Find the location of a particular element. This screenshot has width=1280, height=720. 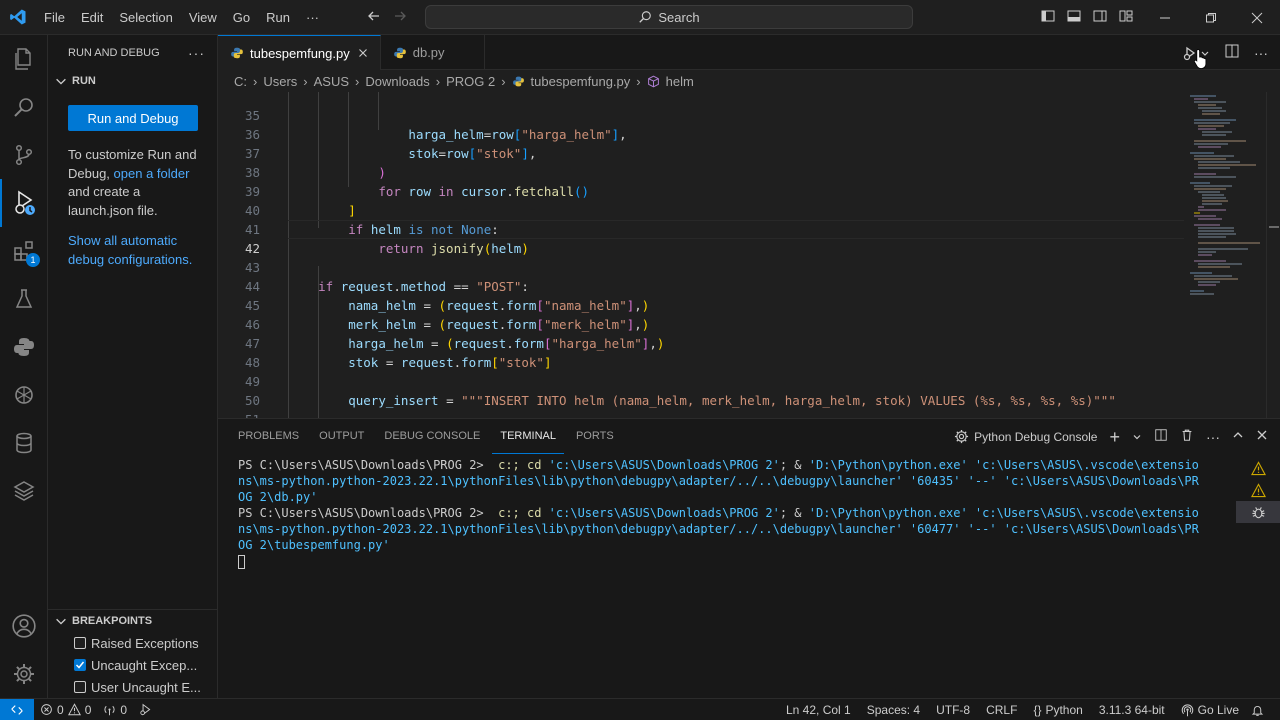

python-interpreter: 3.11.3 64-bit is located at coordinates (1132, 710).